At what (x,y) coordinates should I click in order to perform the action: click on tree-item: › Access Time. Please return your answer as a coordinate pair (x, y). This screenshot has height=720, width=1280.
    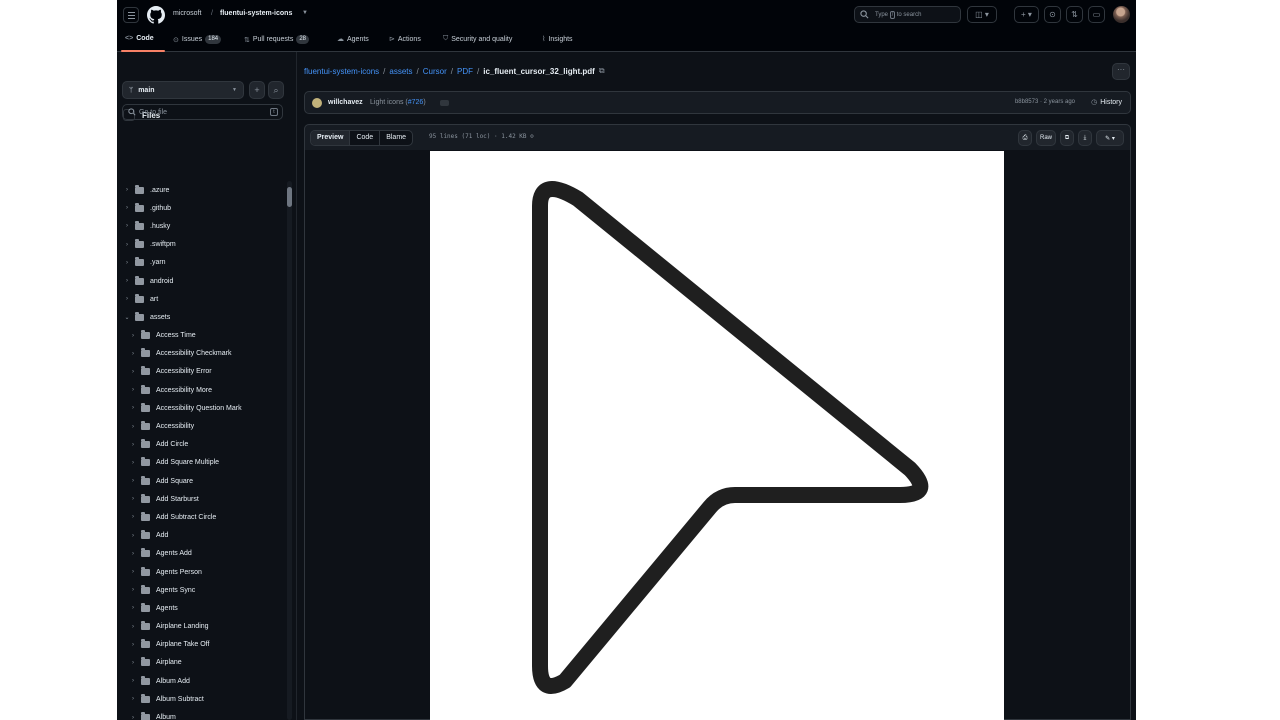
    Looking at the image, I should click on (202, 336).